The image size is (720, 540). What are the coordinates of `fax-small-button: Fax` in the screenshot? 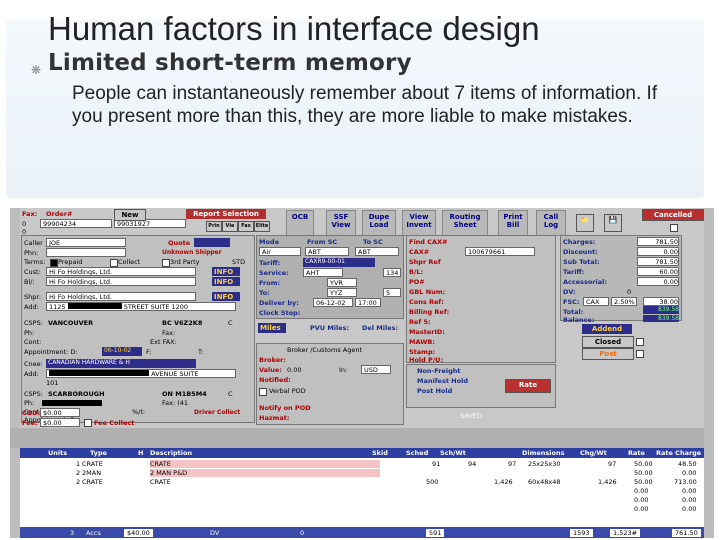 It's located at (246, 226).